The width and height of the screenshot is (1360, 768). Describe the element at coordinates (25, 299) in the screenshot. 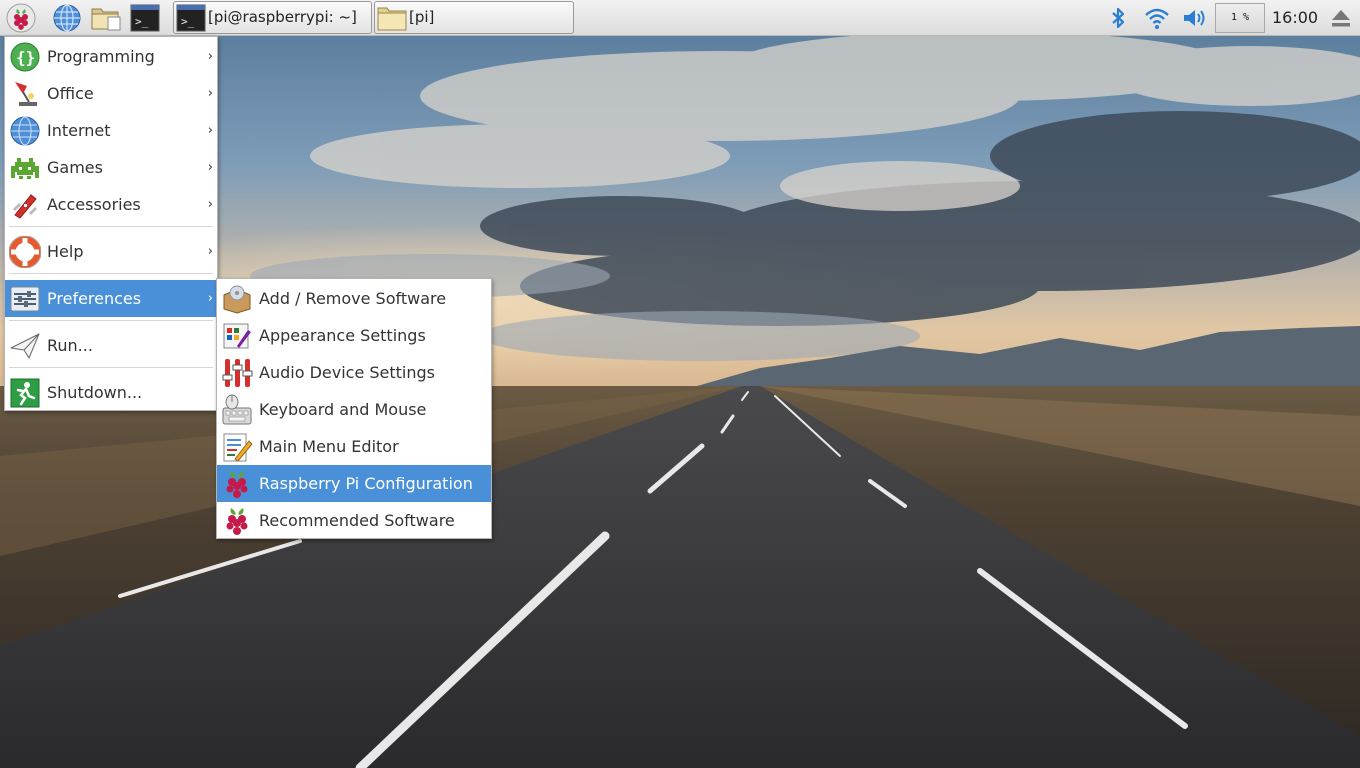

I see `preferences-icon` at that location.